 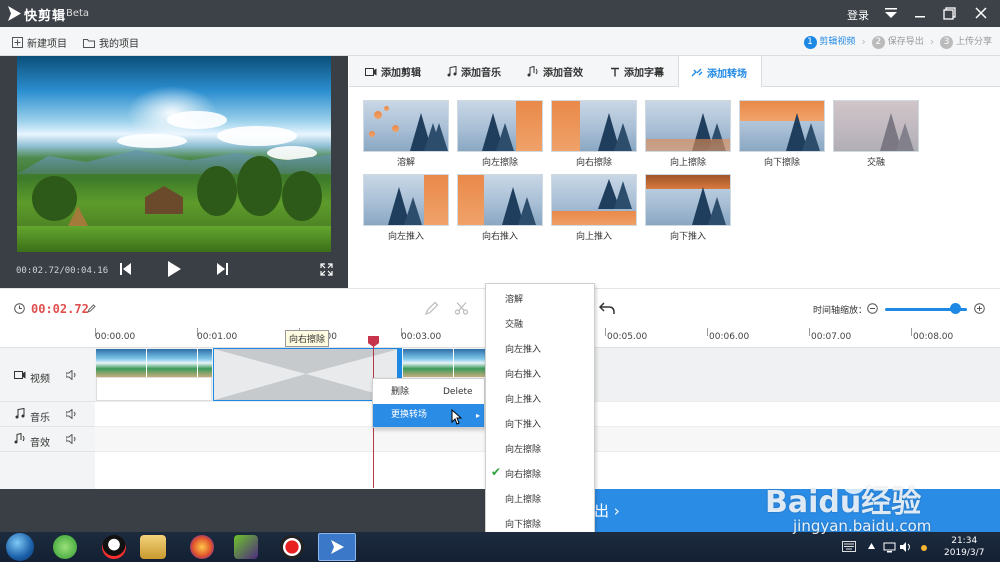 I want to click on previous-frame-icon, so click(x=125, y=269).